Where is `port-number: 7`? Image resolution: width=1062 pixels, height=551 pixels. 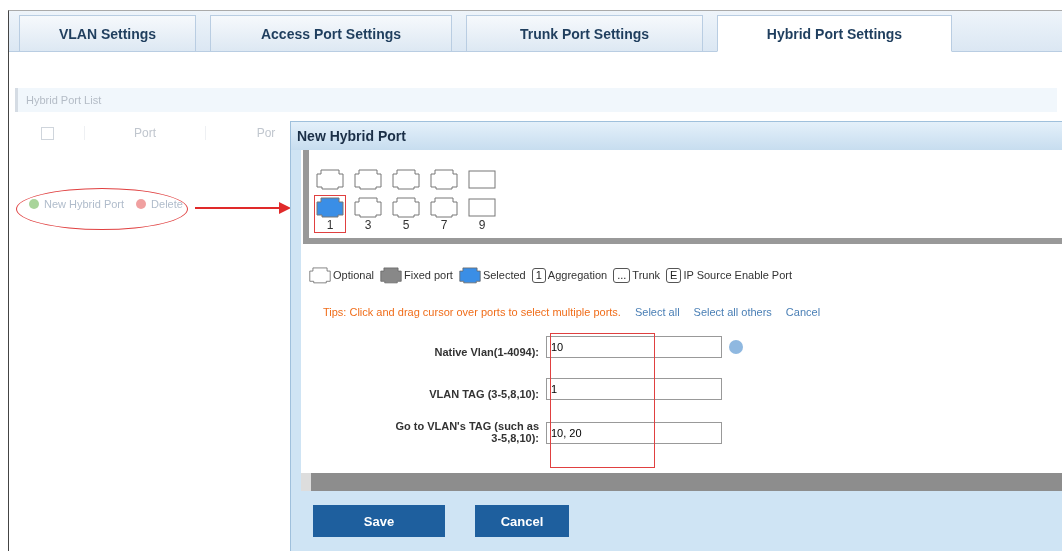 port-number: 7 is located at coordinates (444, 225).